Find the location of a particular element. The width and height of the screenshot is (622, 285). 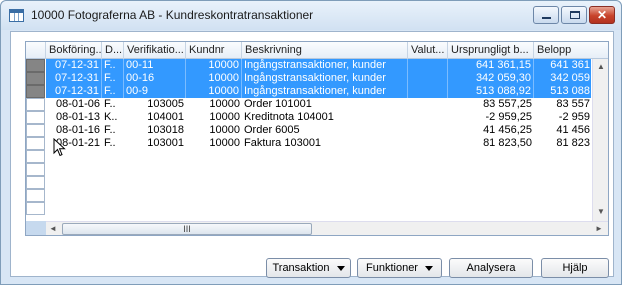

transaktion-menu-button: Transaktion is located at coordinates (308, 268).